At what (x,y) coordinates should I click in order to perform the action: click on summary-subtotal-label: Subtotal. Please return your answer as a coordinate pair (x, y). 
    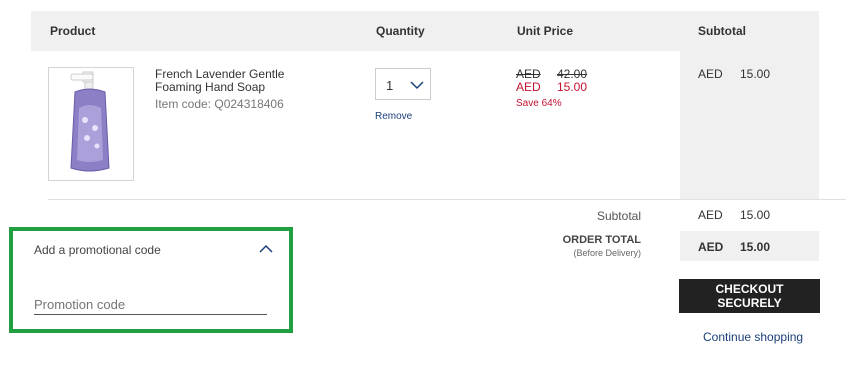
    Looking at the image, I should click on (618, 216).